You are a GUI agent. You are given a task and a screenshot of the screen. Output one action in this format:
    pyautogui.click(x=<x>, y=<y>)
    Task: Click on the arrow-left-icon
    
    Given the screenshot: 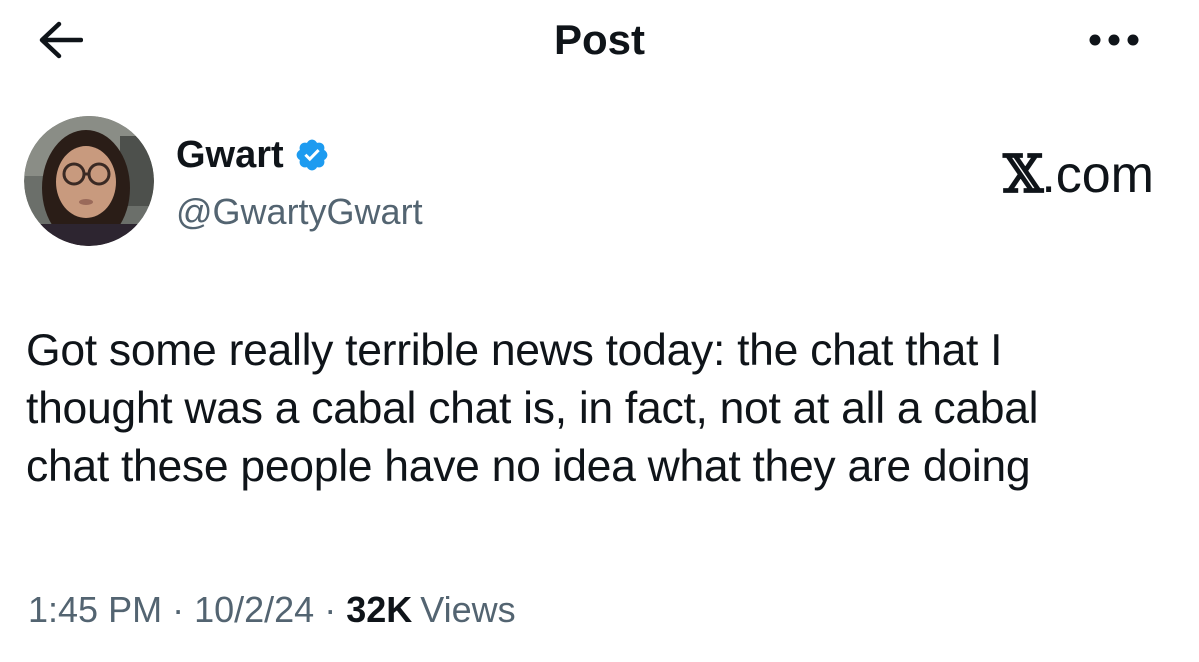 What is the action you would take?
    pyautogui.click(x=60, y=42)
    